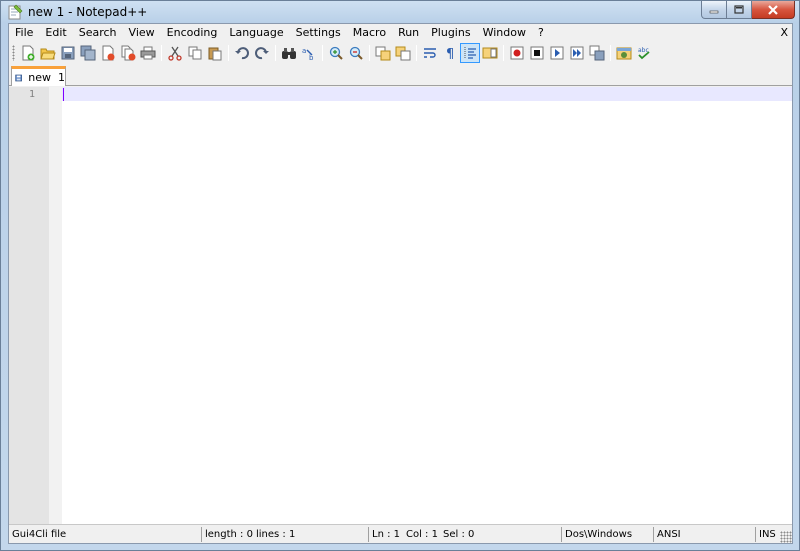  I want to click on spell-check-icon: abc, so click(644, 53).